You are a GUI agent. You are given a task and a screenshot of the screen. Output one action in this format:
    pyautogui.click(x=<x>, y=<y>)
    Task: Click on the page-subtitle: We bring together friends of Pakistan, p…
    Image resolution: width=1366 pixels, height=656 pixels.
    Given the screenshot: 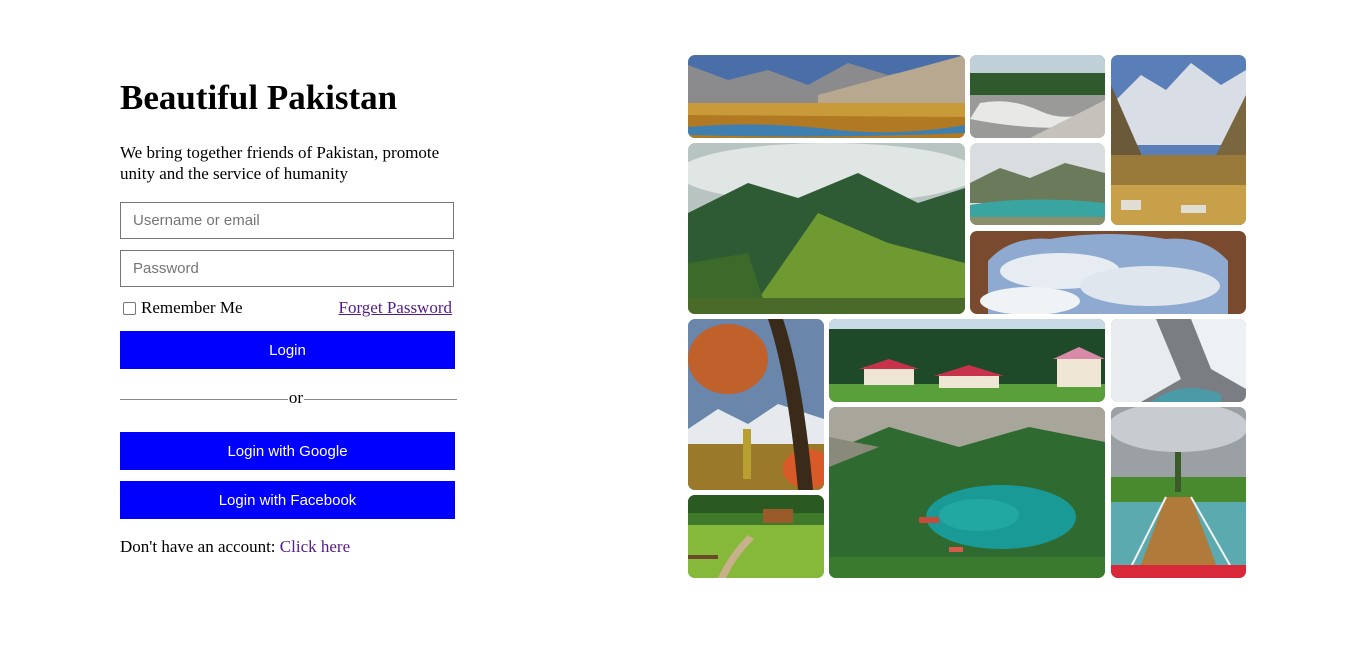 What is the action you would take?
    pyautogui.click(x=280, y=163)
    